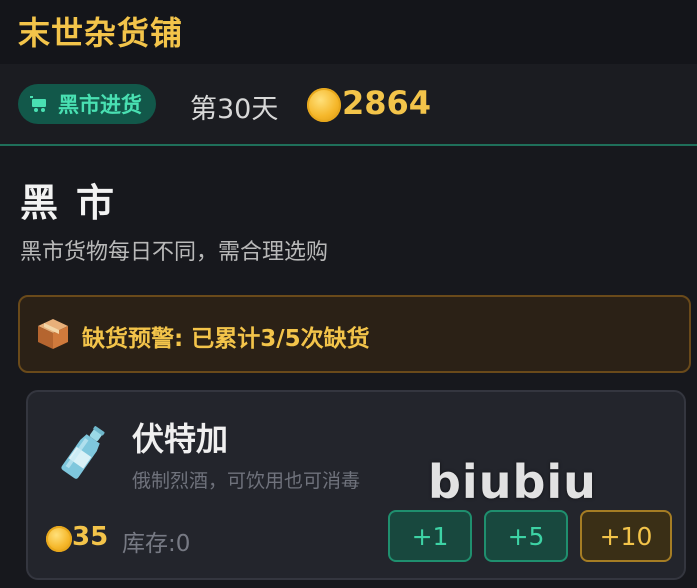  I want to click on cart-icon, so click(40, 104).